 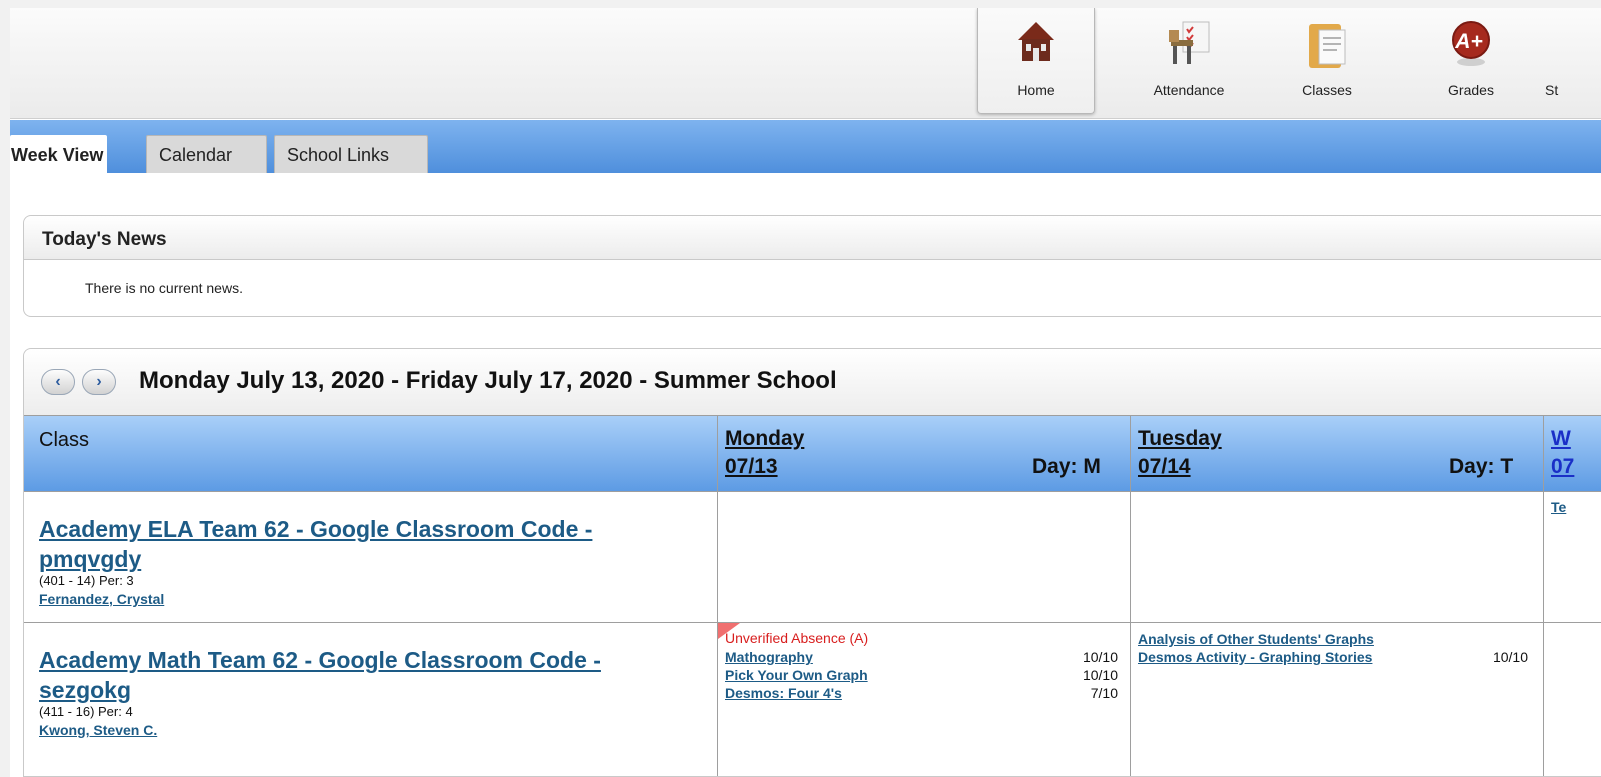 I want to click on nav-student-label: St, so click(x=1552, y=90).